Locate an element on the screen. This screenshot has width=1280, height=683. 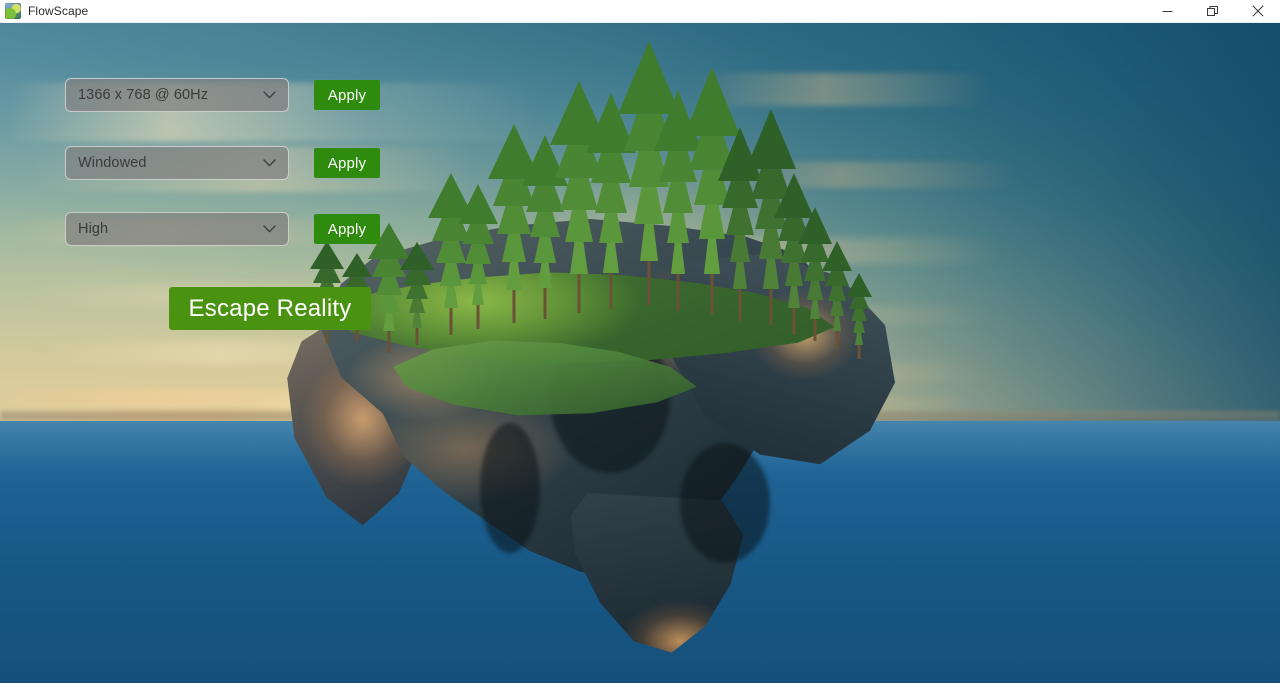
setting-row-quality: High Apply is located at coordinates (222, 229).